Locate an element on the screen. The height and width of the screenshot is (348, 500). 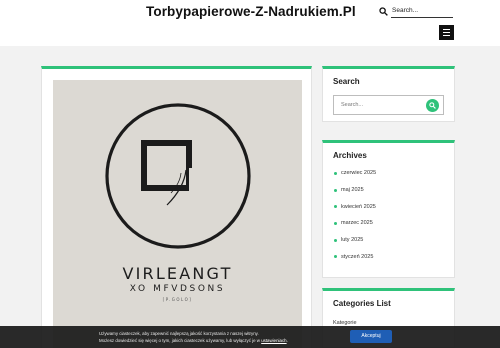
archive-label: czerwiec 2025 is located at coordinates (358, 173).